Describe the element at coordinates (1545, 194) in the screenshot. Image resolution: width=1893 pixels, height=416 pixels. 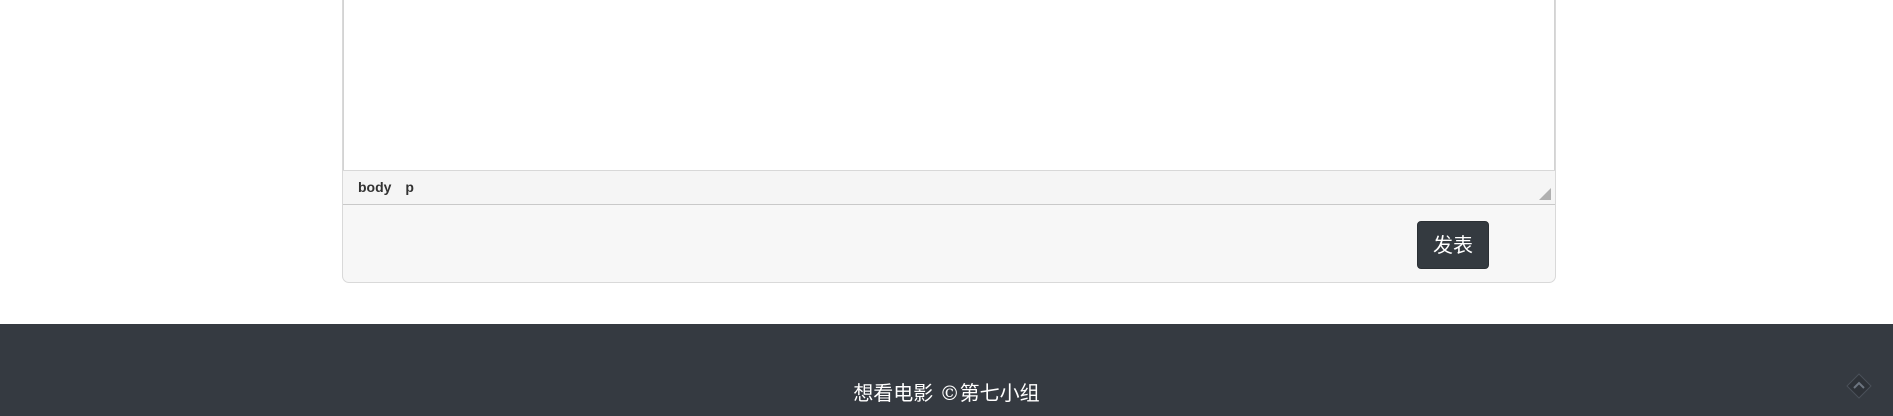
I see `resize-grip-icon` at that location.